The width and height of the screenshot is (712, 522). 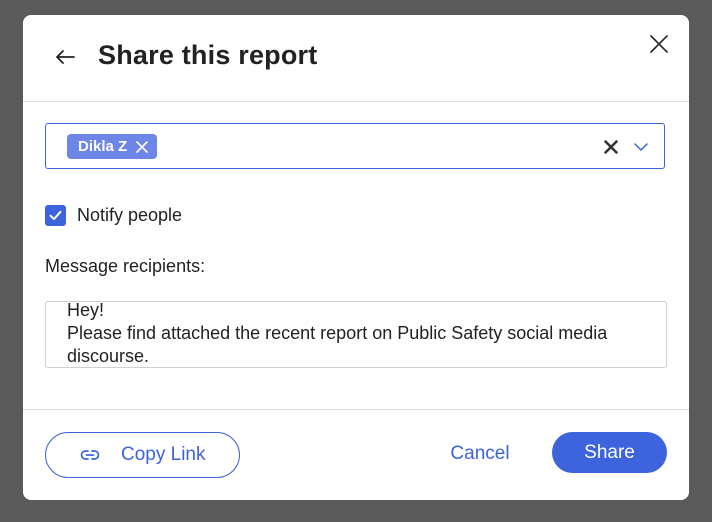 What do you see at coordinates (103, 146) in the screenshot?
I see `recipient-chip-label: Dikla Z` at bounding box center [103, 146].